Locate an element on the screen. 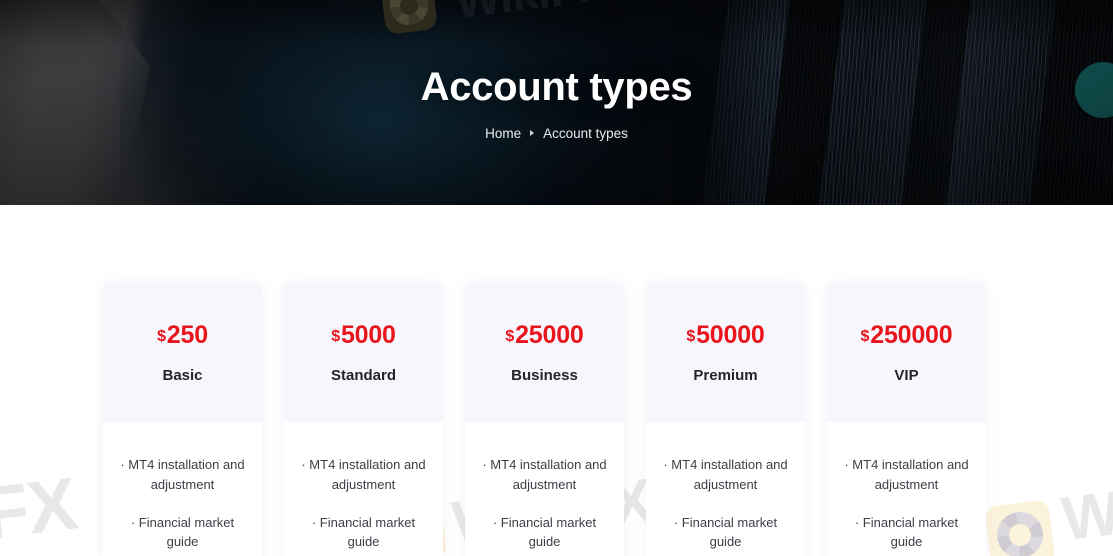 Image resolution: width=1113 pixels, height=556 pixels. page-title: Account types is located at coordinates (556, 86).